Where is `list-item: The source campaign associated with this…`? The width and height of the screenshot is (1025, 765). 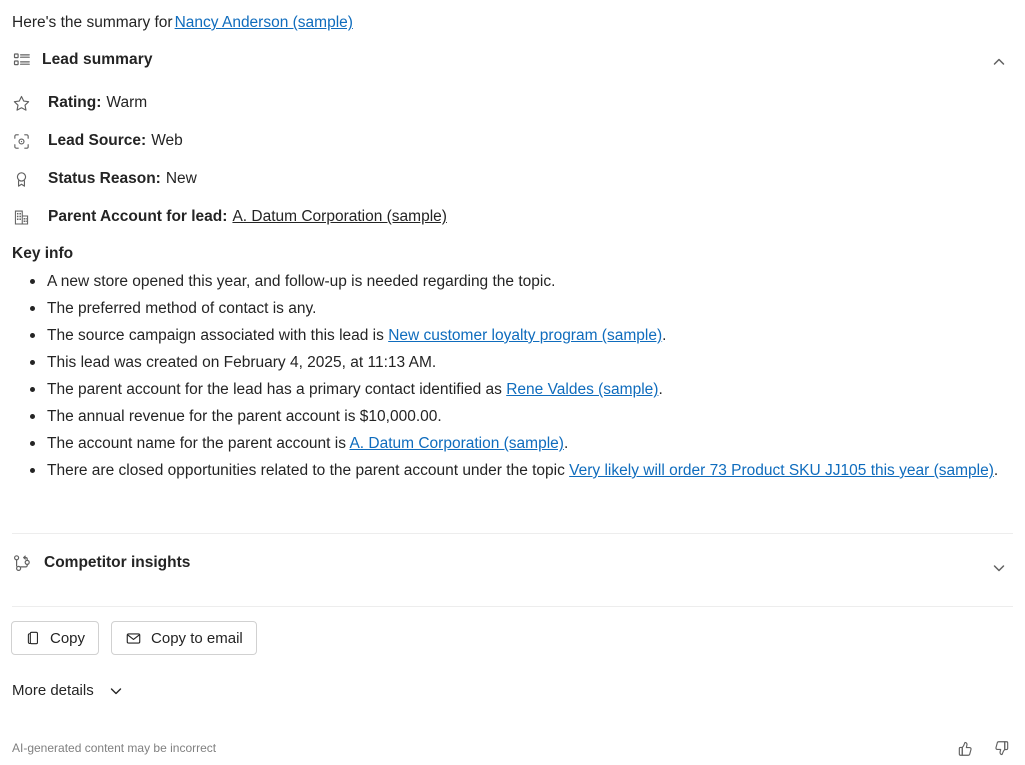 list-item: The source campaign associated with this… is located at coordinates (521, 335).